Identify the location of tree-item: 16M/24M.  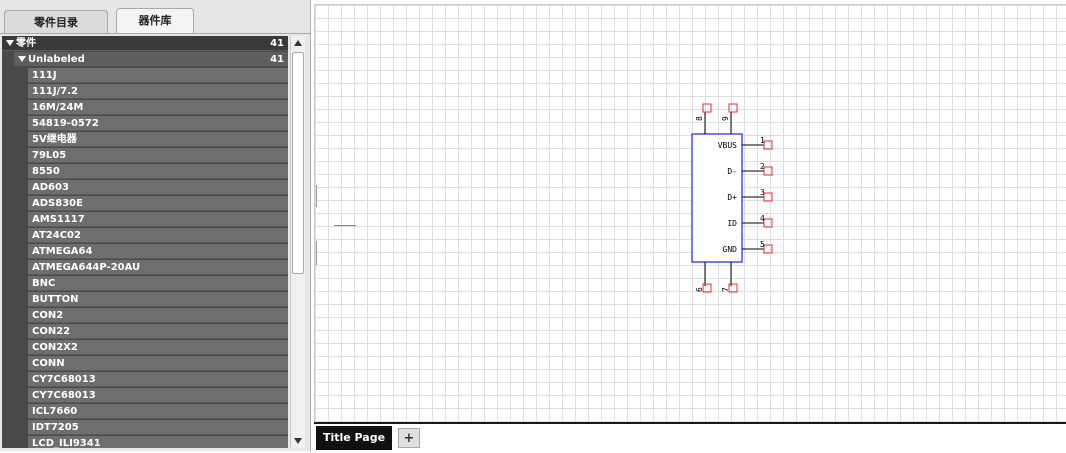
(158, 107).